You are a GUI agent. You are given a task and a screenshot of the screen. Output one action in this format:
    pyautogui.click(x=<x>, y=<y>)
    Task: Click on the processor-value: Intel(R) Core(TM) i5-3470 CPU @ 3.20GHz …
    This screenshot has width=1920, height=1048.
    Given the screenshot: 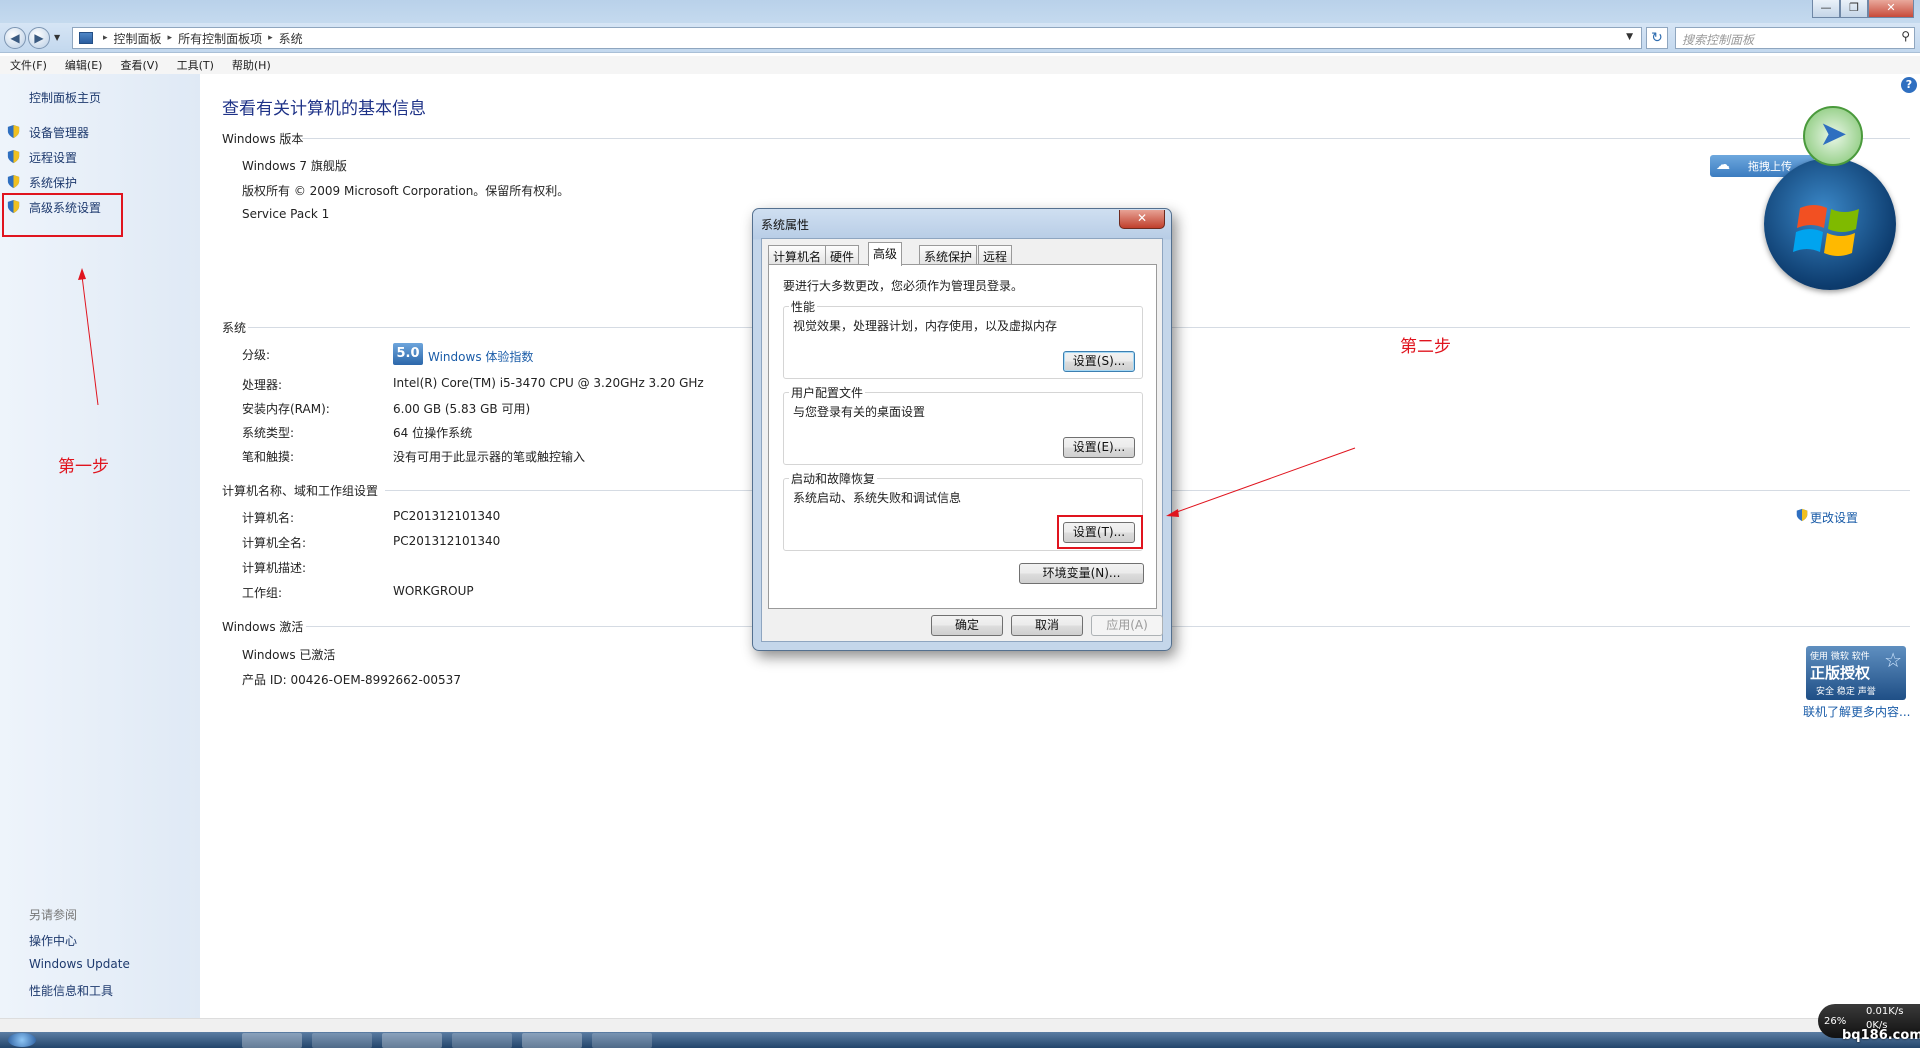 What is the action you would take?
    pyautogui.click(x=548, y=383)
    